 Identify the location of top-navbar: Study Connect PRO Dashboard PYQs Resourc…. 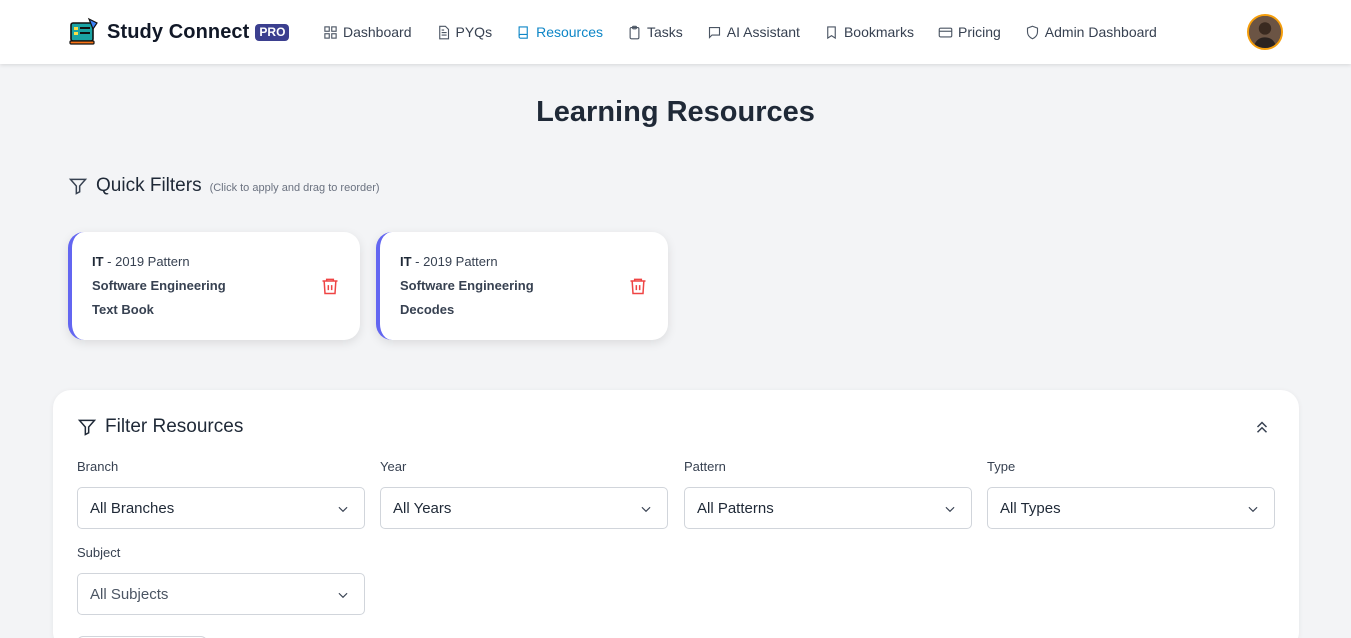
(675, 32).